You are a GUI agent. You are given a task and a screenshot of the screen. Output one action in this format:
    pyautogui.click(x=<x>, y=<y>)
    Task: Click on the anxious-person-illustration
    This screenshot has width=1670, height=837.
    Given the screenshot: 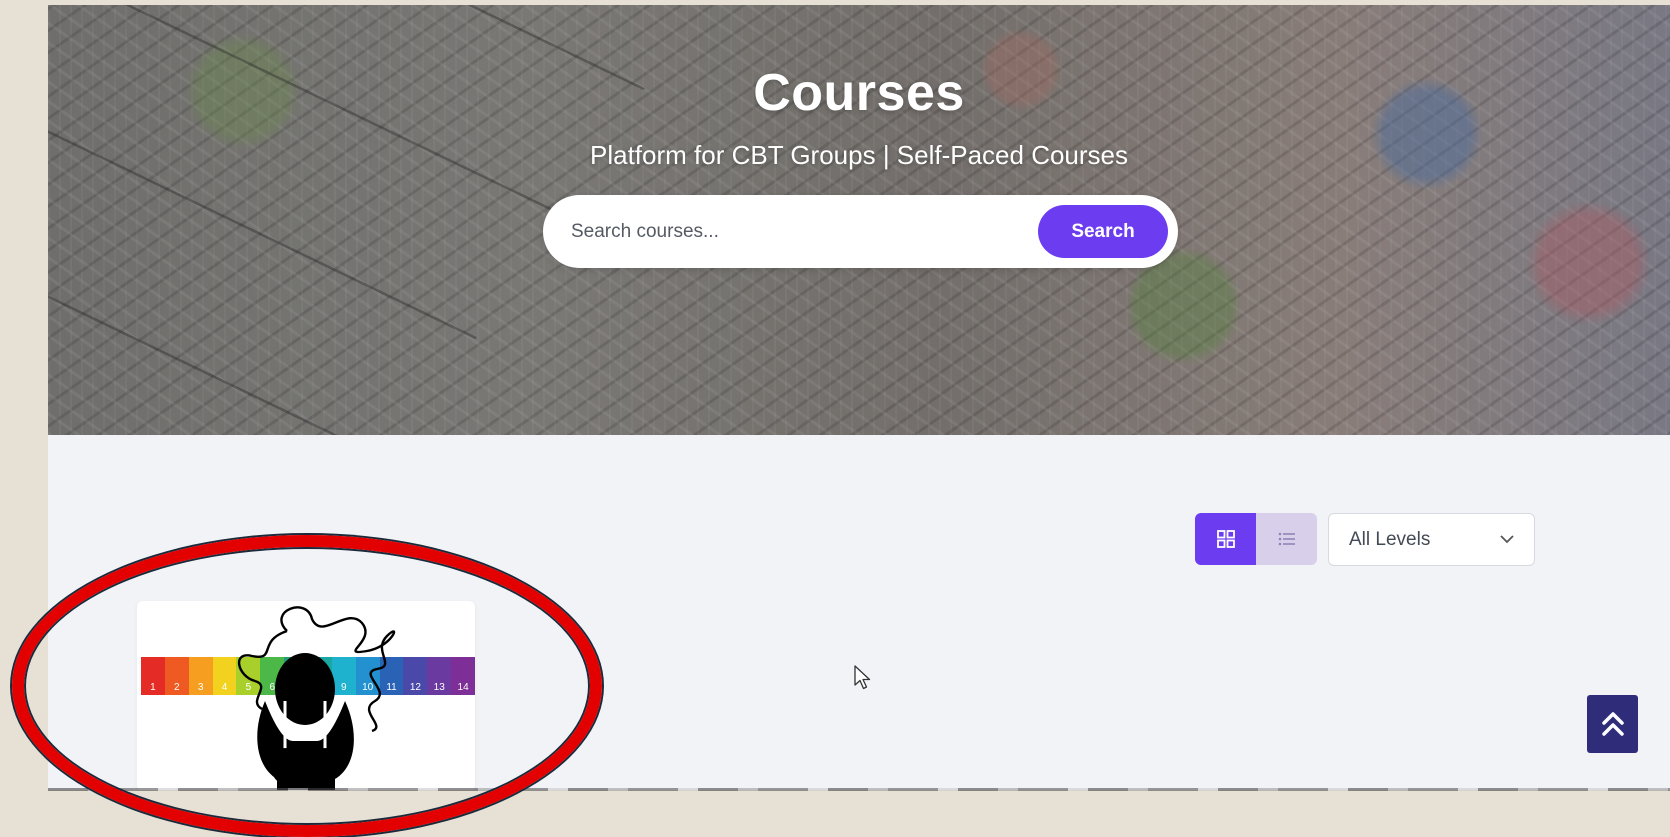 What is the action you would take?
    pyautogui.click(x=316, y=698)
    